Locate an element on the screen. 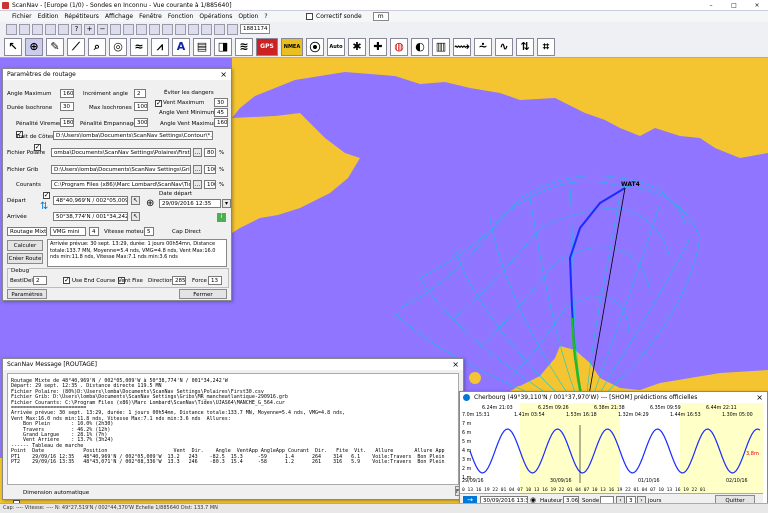 This screenshot has width=768, height=513. menu-repetiteurs: Répétiteurs is located at coordinates (81, 16).